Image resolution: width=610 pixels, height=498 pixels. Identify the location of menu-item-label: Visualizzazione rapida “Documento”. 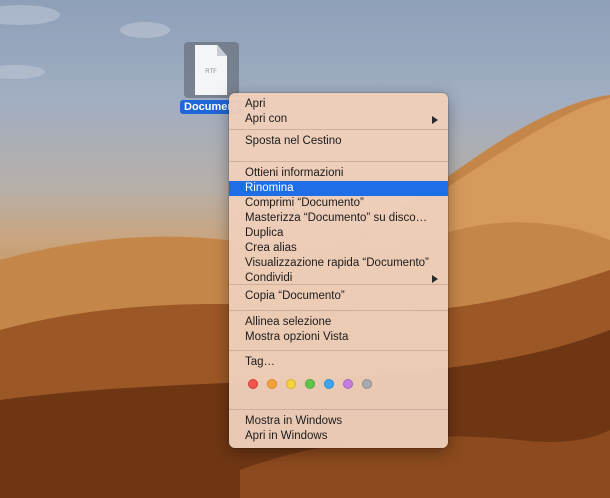
(337, 263).